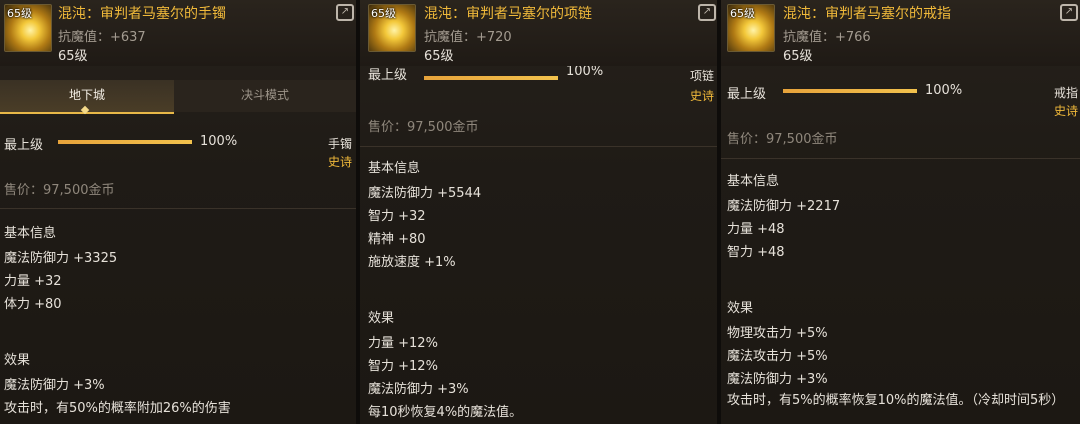  Describe the element at coordinates (403, 343) in the screenshot. I see `effect-line: 力量 +12%` at that location.